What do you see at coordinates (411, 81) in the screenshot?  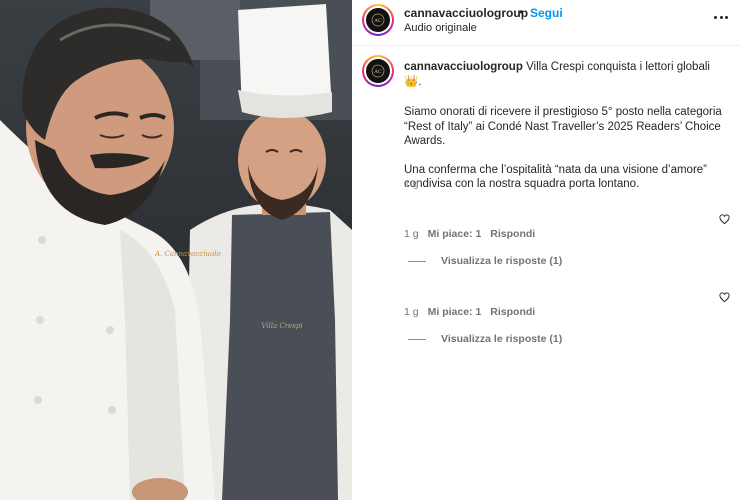 I see `crown-emoji: 👑` at bounding box center [411, 81].